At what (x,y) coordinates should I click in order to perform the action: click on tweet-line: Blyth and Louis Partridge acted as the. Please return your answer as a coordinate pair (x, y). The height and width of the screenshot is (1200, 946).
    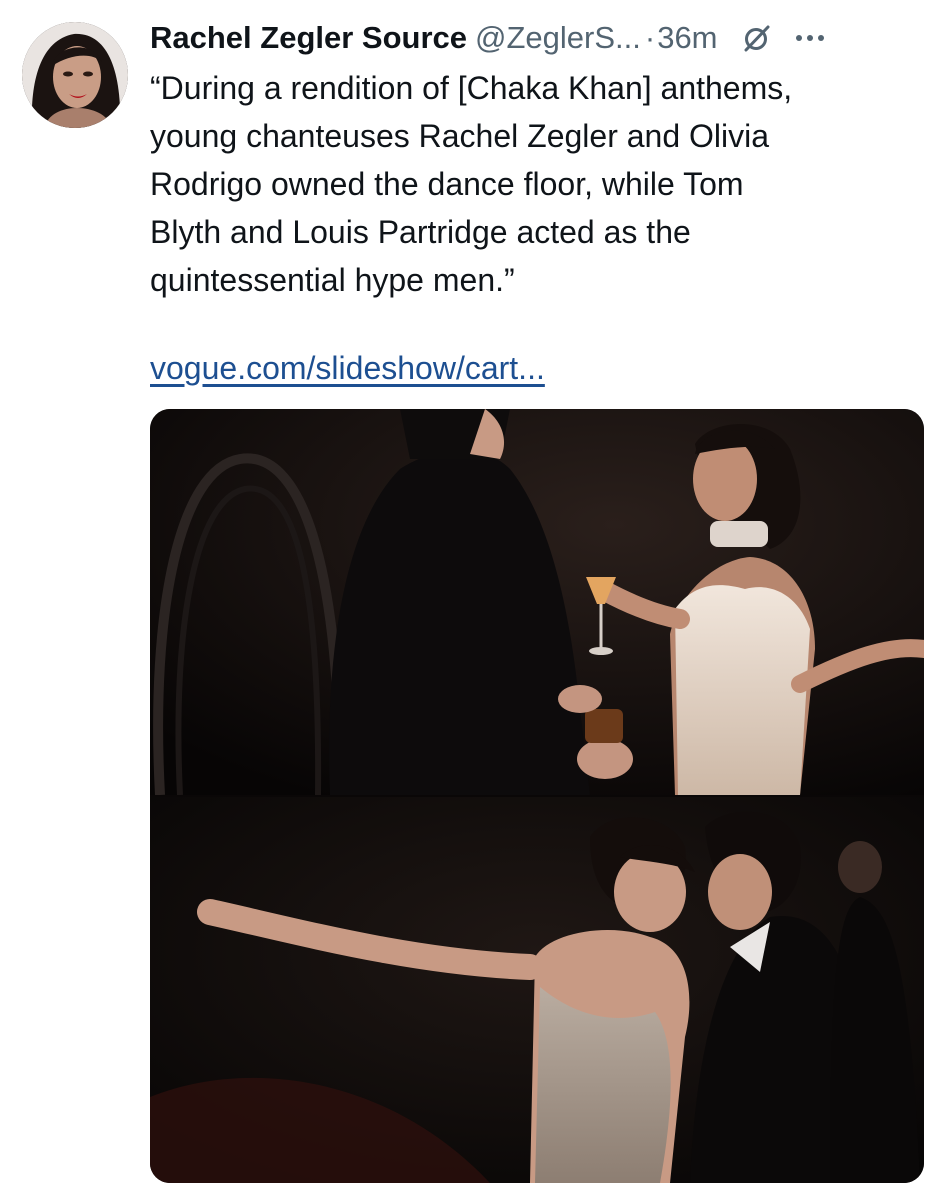
    Looking at the image, I should click on (420, 232).